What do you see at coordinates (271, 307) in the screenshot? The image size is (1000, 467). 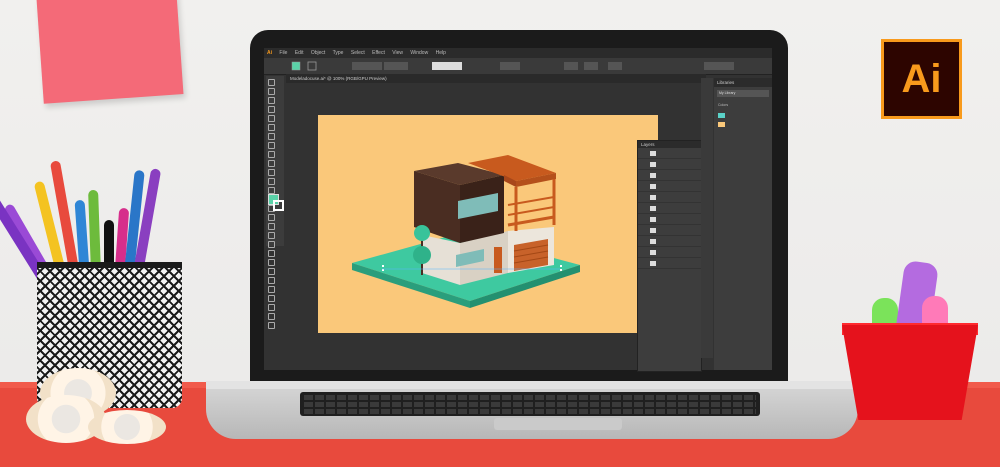 I see `slice-icon` at bounding box center [271, 307].